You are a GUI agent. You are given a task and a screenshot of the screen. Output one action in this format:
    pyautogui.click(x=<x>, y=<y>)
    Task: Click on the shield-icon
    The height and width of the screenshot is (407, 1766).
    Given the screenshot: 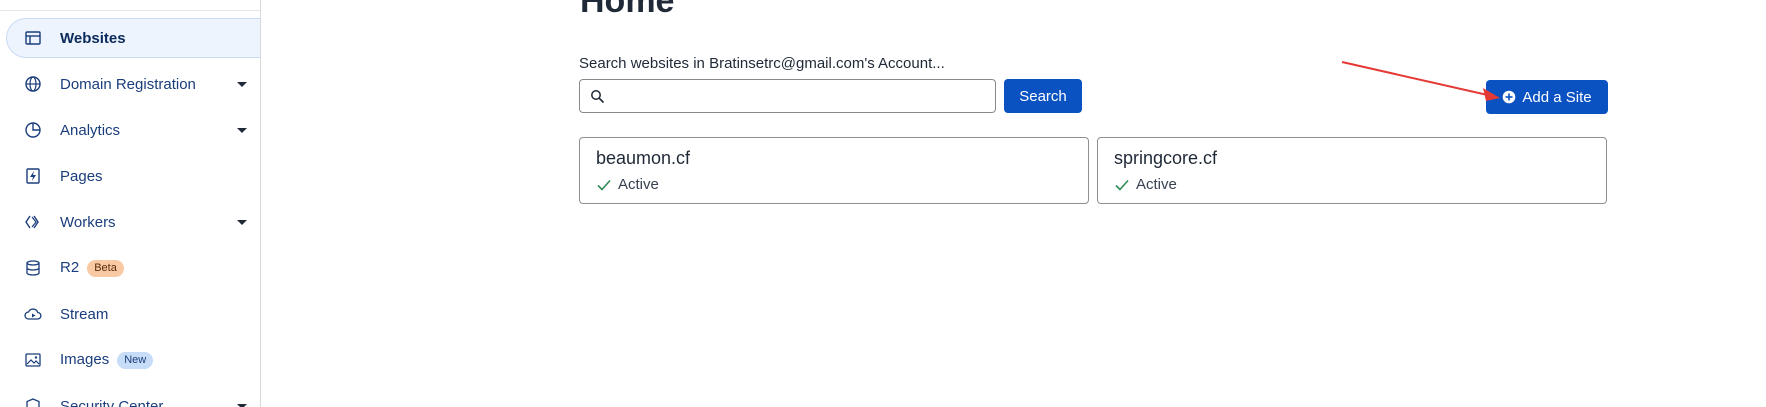 What is the action you would take?
    pyautogui.click(x=33, y=402)
    